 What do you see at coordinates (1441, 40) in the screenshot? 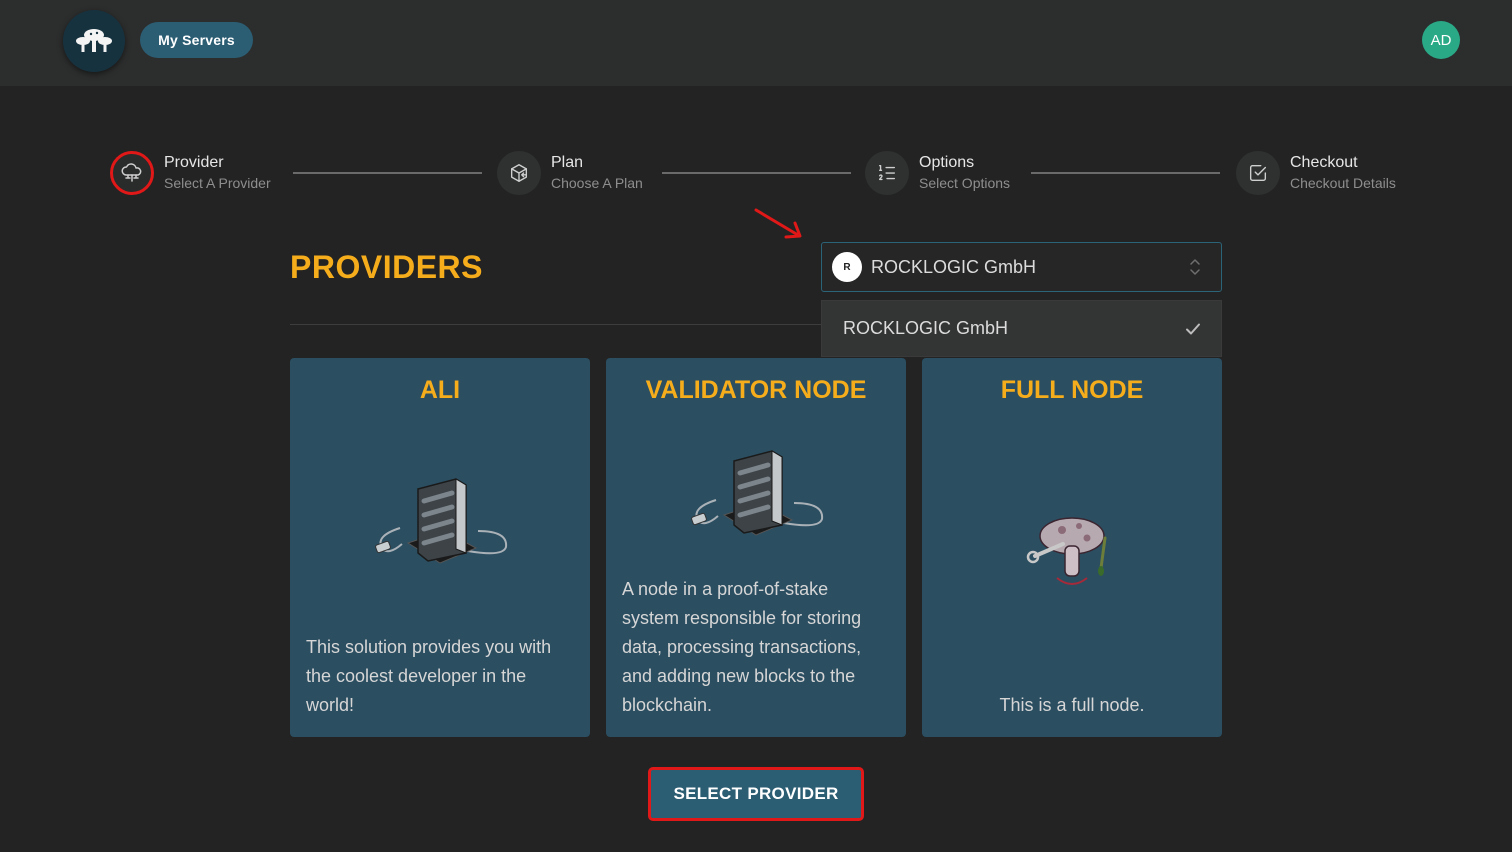
I see `user-avatar: AD` at bounding box center [1441, 40].